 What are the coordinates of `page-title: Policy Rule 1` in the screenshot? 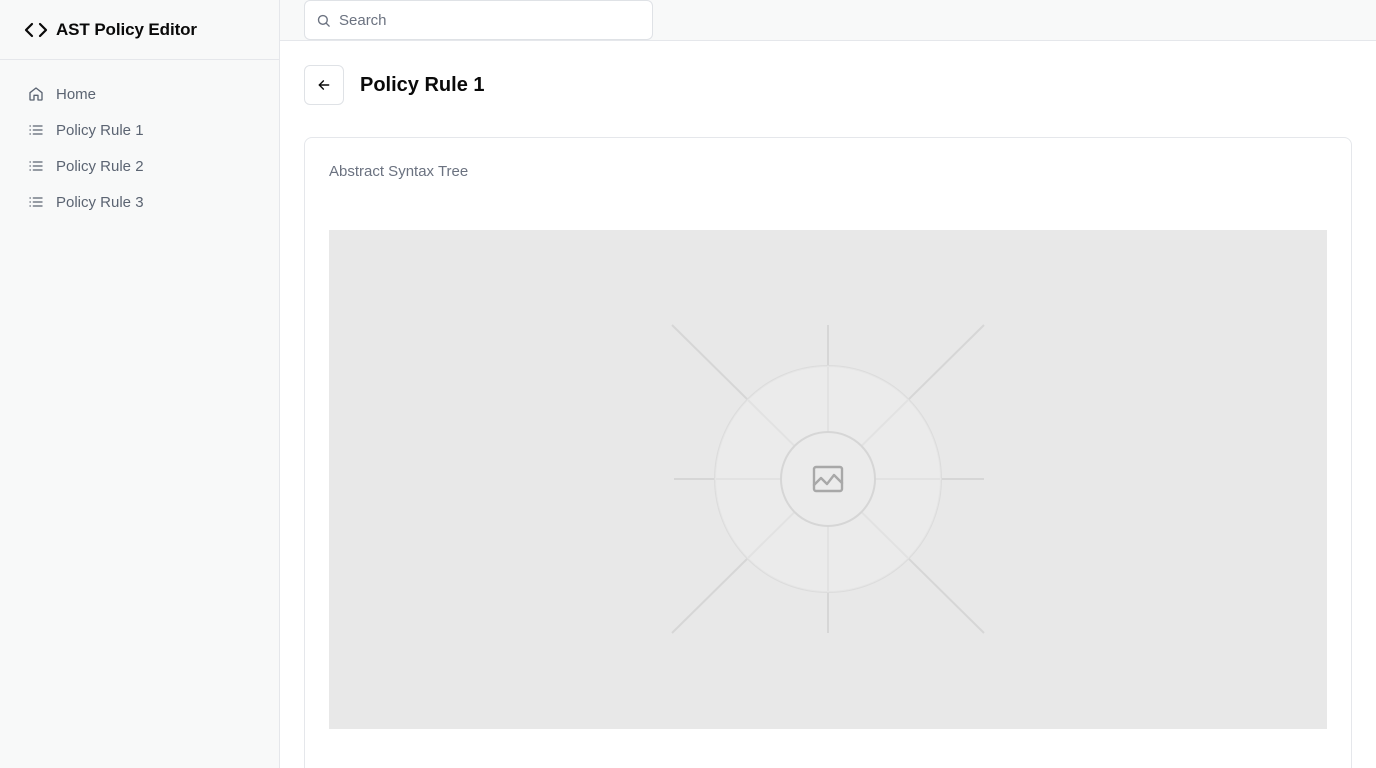 It's located at (422, 84).